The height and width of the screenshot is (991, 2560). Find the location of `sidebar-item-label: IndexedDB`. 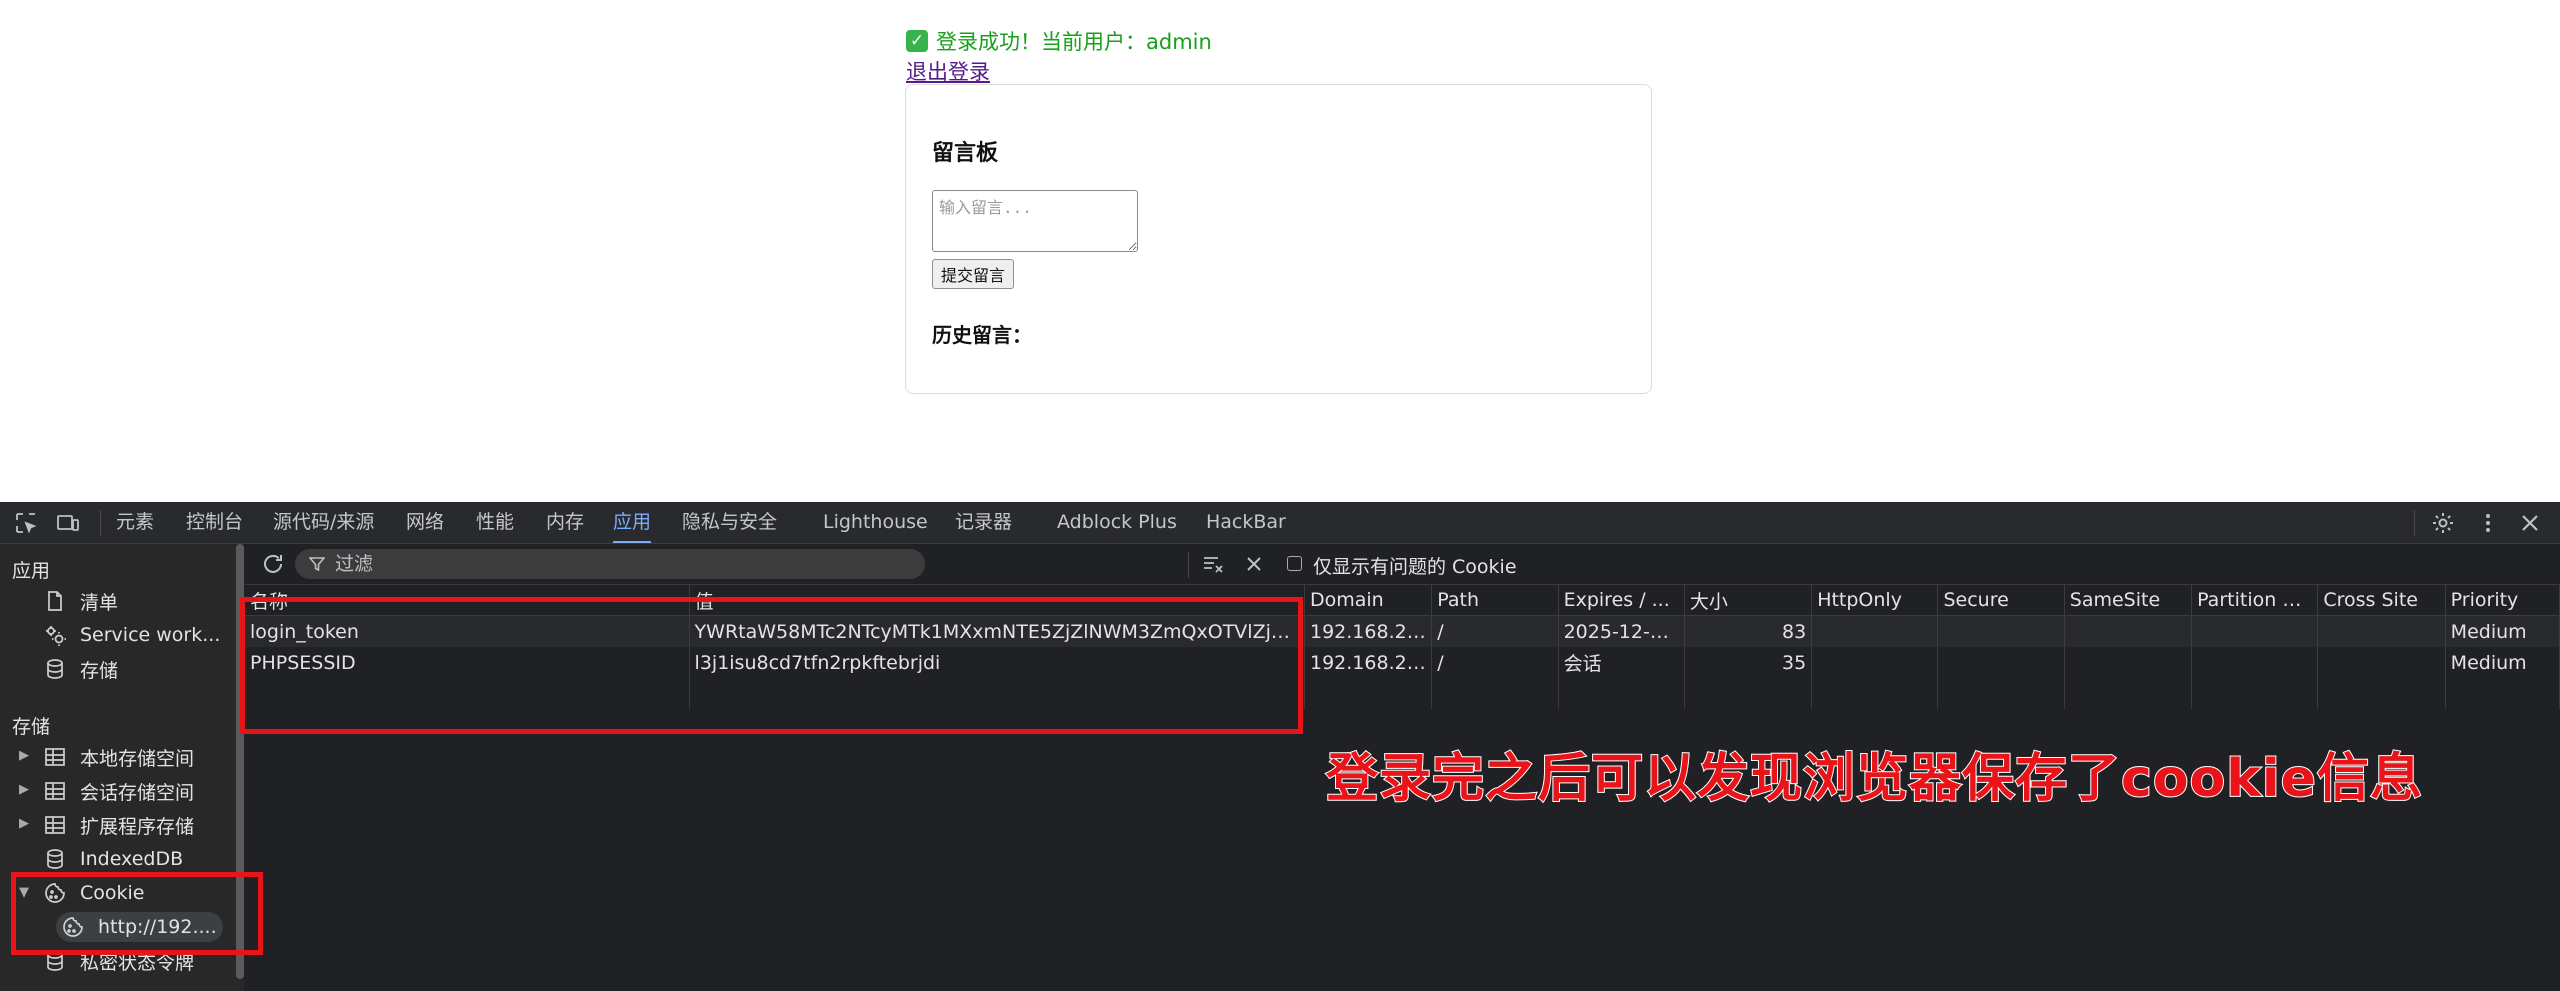

sidebar-item-label: IndexedDB is located at coordinates (132, 859).